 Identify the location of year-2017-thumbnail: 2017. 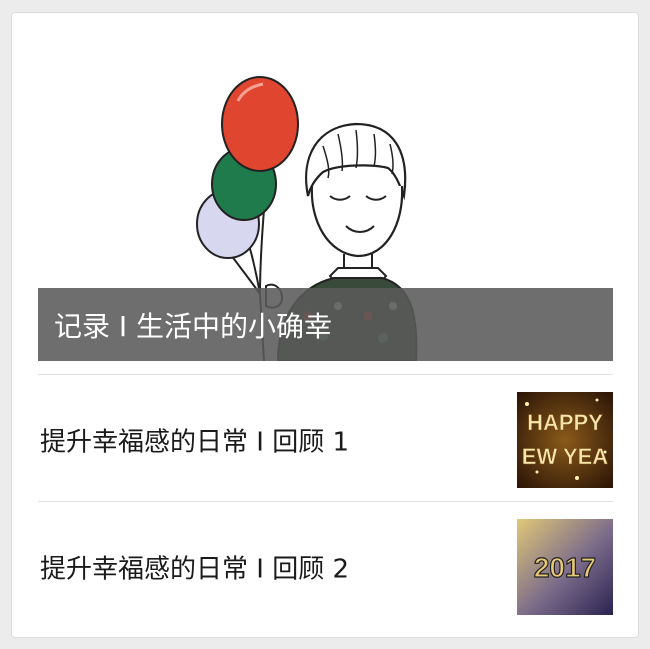
(565, 567).